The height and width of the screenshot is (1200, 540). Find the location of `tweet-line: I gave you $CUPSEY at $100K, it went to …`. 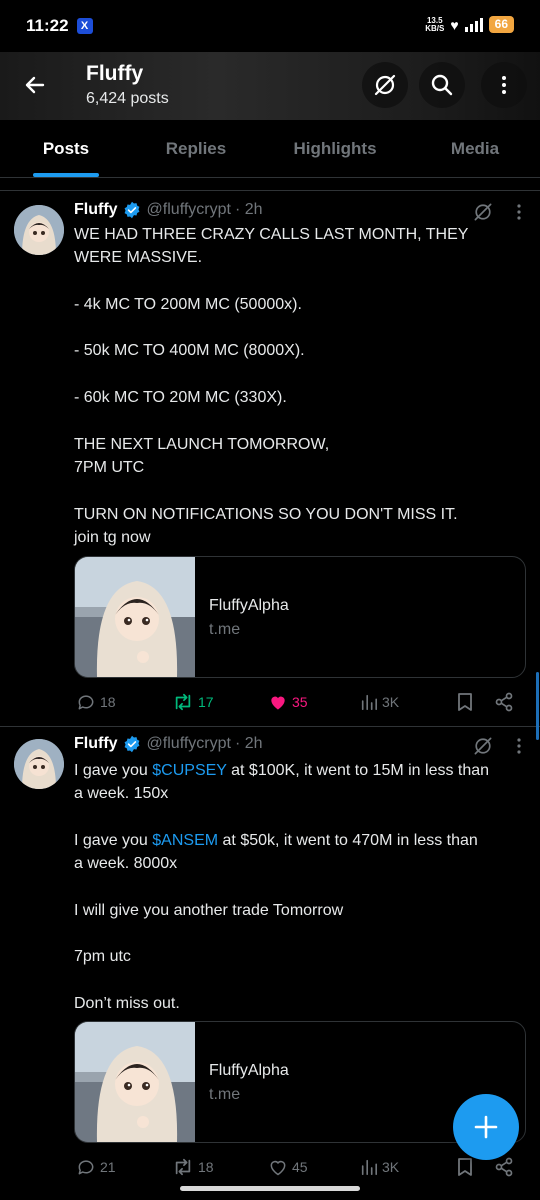

tweet-line: I gave you $CUPSEY at $100K, it went to … is located at coordinates (282, 770).